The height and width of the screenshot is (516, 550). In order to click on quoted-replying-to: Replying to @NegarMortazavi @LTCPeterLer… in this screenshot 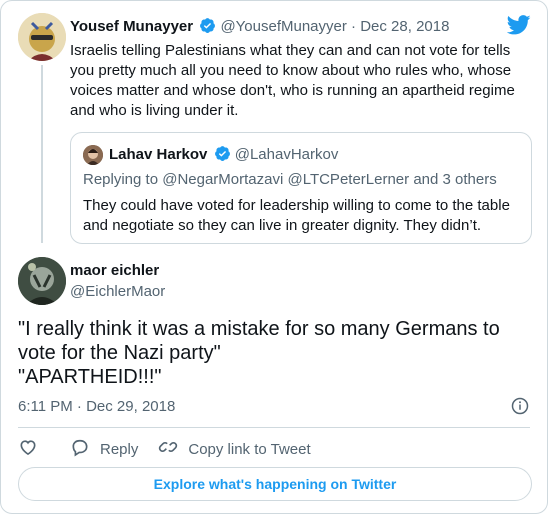, I will do `click(290, 179)`.